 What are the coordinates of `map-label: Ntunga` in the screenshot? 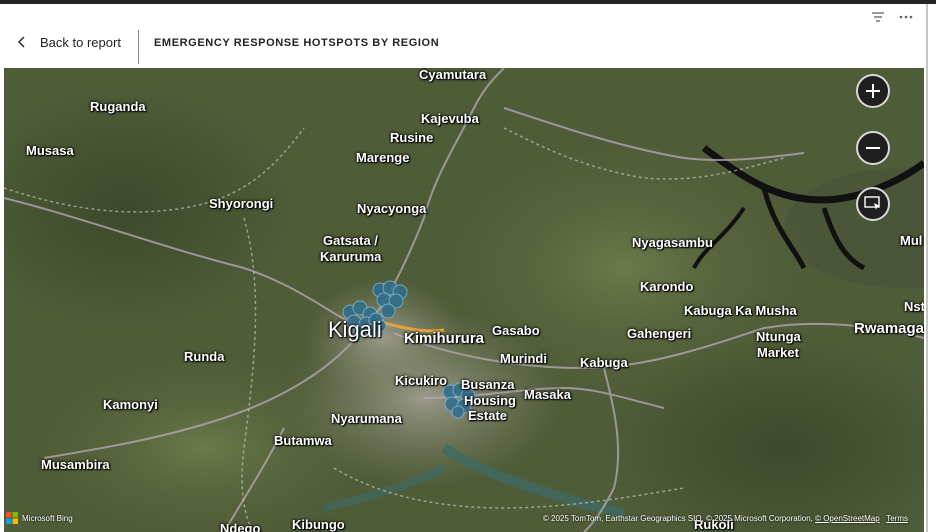 It's located at (778, 336).